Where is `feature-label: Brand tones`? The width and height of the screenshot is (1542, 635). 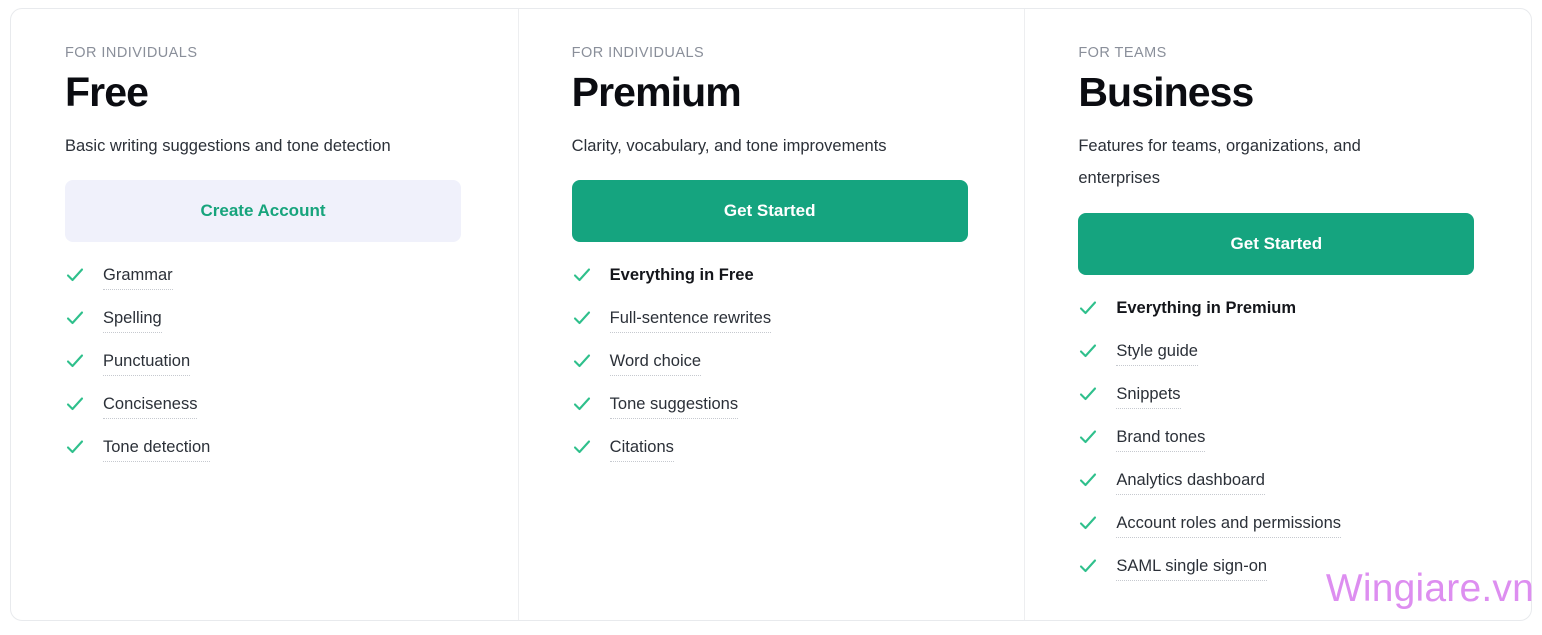
feature-label: Brand tones is located at coordinates (1161, 439).